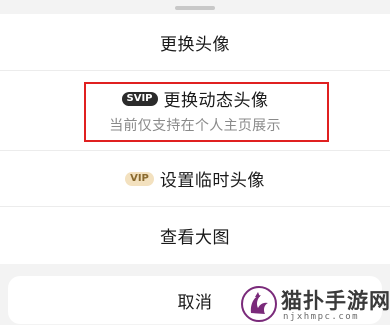 Image resolution: width=390 pixels, height=325 pixels. I want to click on change-avatar-label: 更换头像, so click(195, 44).